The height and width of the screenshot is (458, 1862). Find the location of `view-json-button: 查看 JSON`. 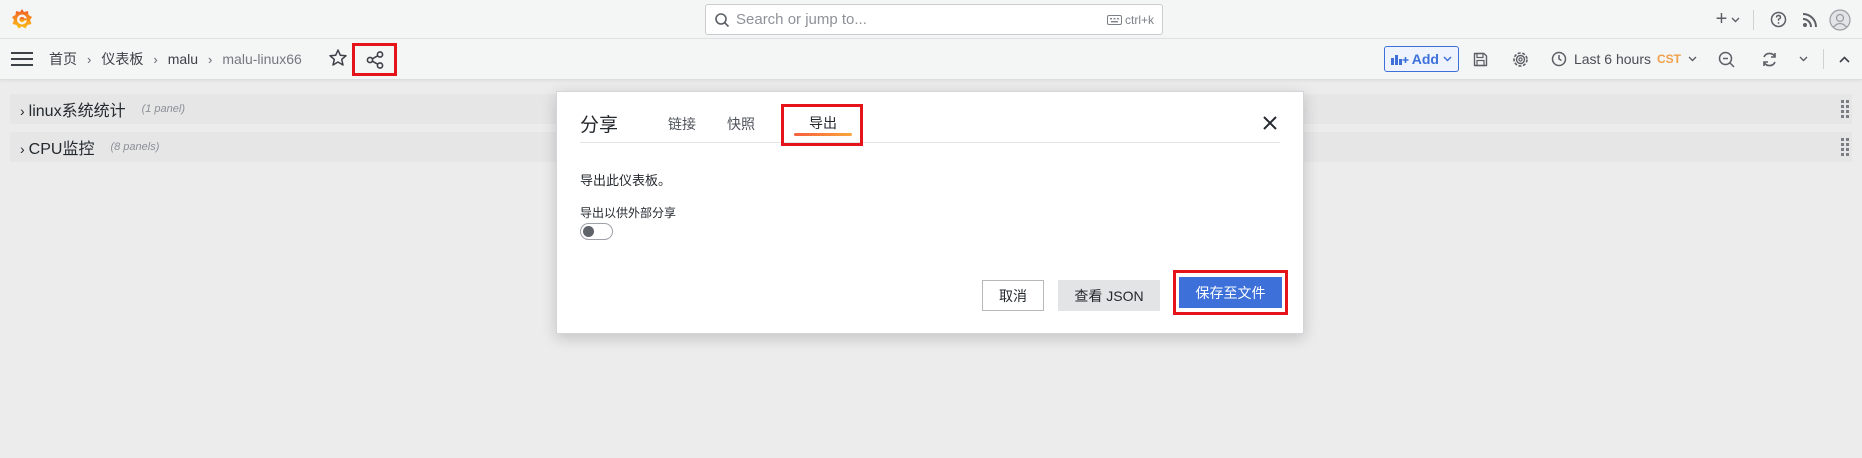

view-json-button: 查看 JSON is located at coordinates (1109, 295).